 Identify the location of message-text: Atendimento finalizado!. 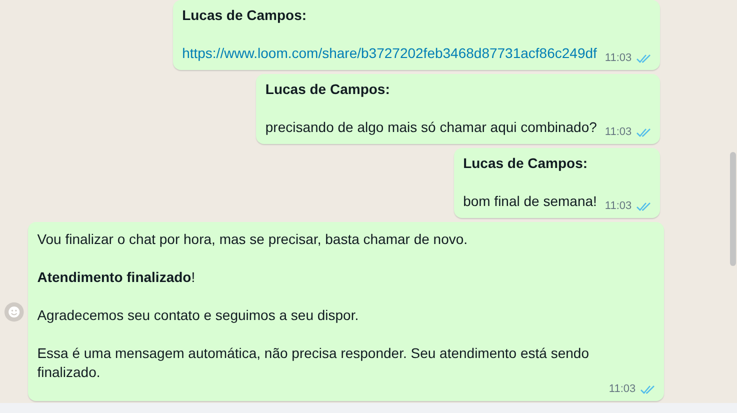
(116, 277).